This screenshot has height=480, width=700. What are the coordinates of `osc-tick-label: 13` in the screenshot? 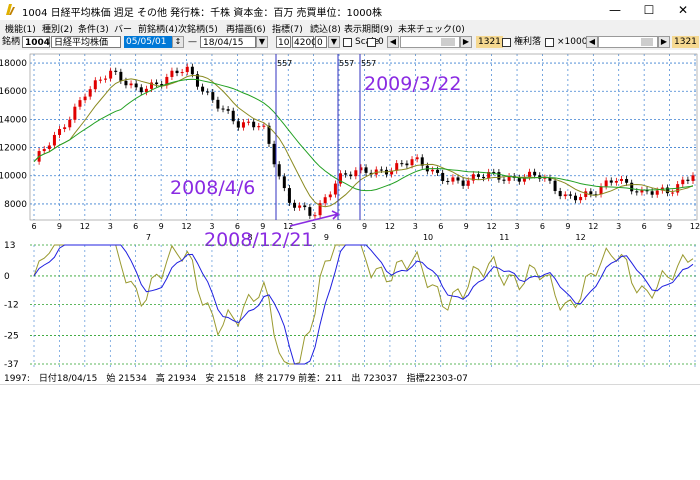 It's located at (9, 246).